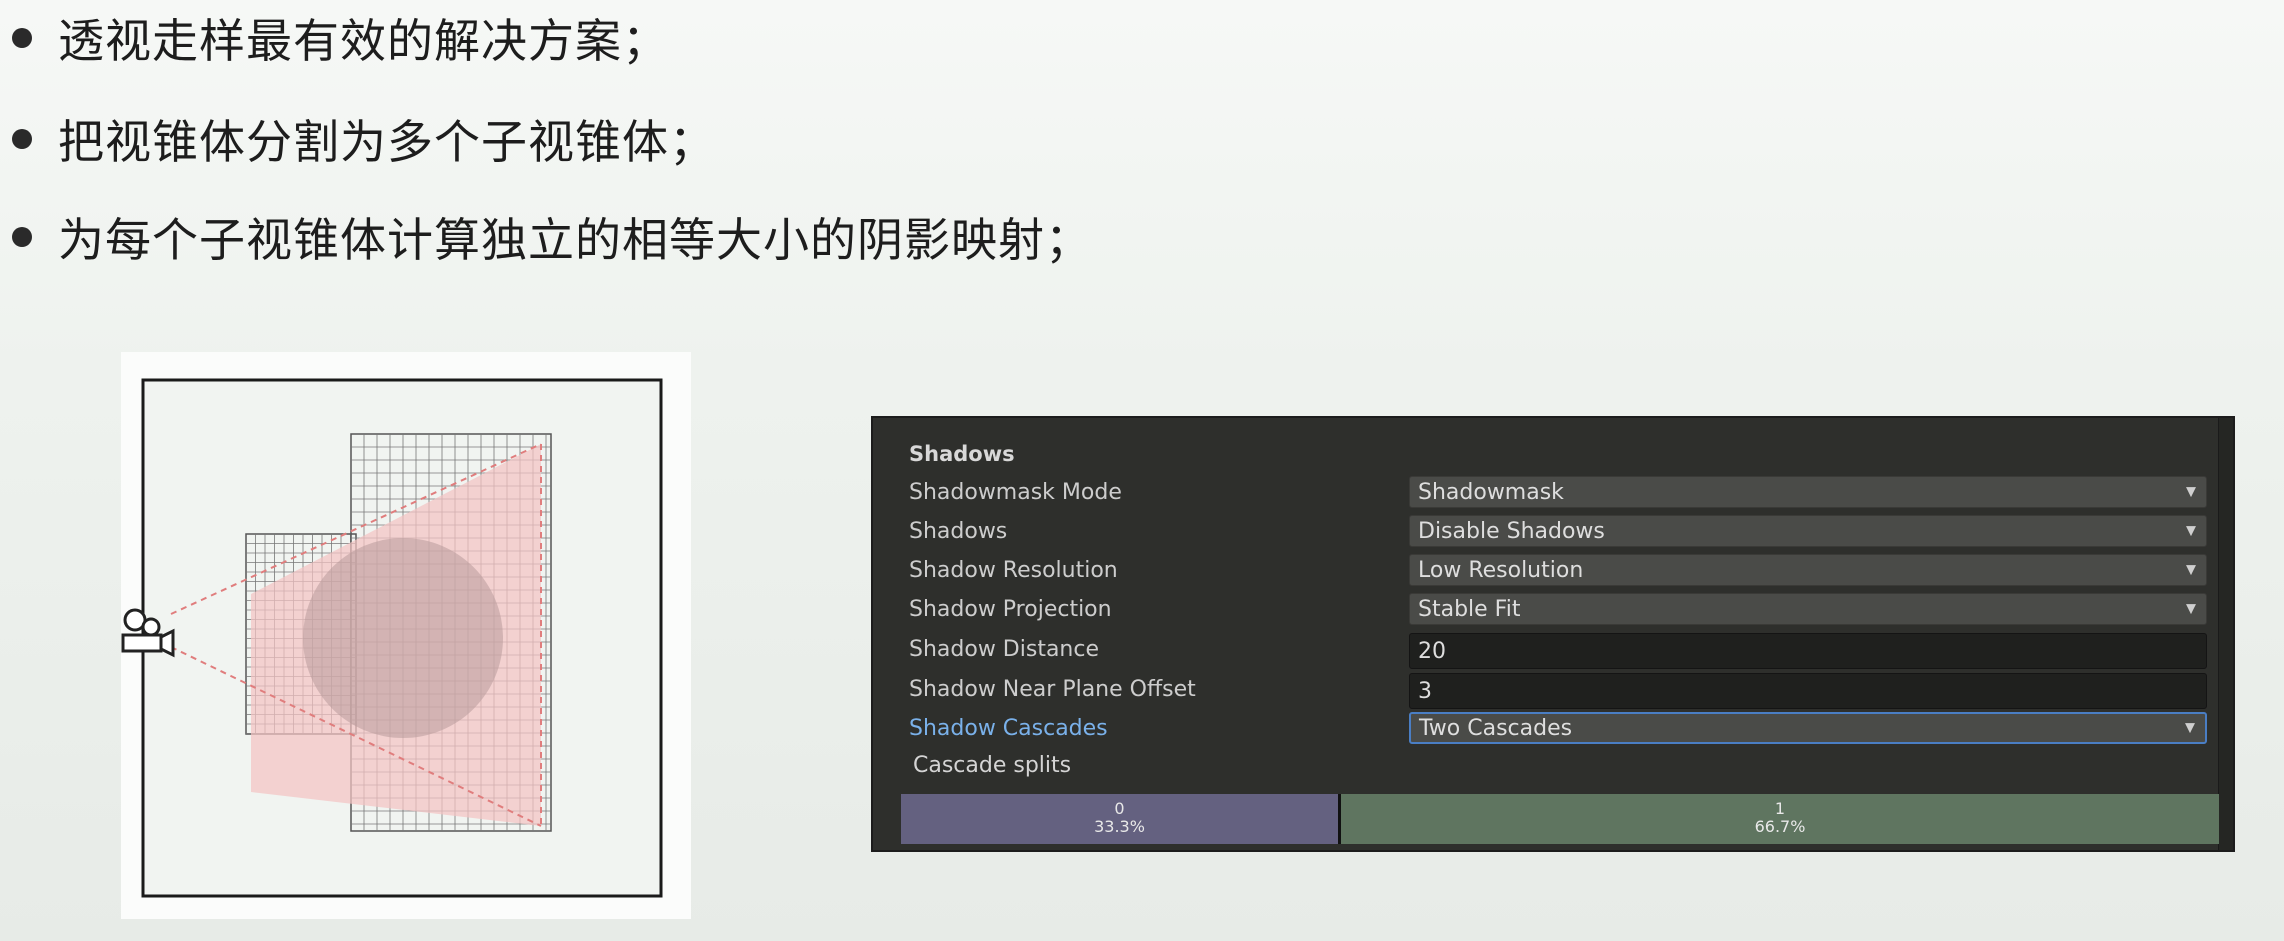 The image size is (2284, 941). I want to click on cascade-split-bar: 0 33.3% 1 66.7%, so click(1560, 819).